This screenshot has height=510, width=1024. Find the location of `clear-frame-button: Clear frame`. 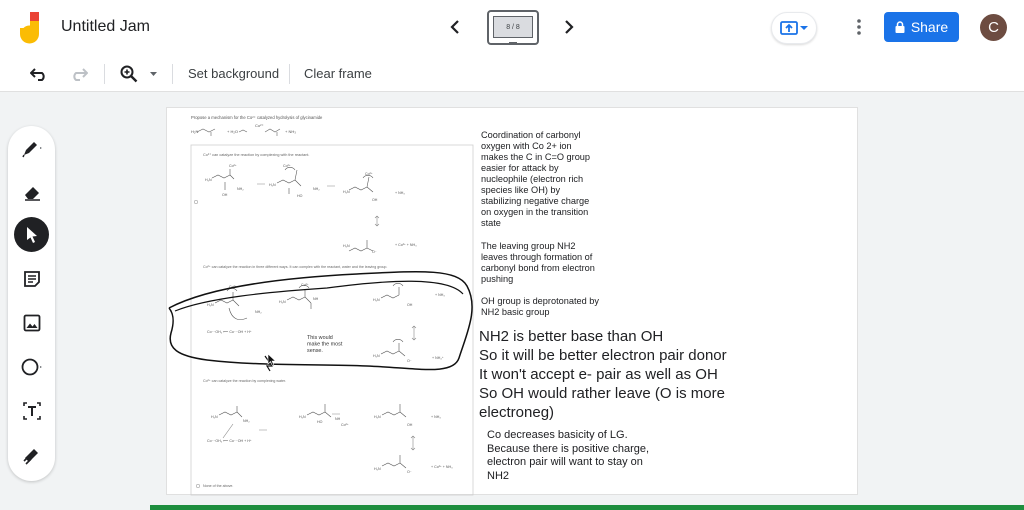

clear-frame-button: Clear frame is located at coordinates (338, 73).